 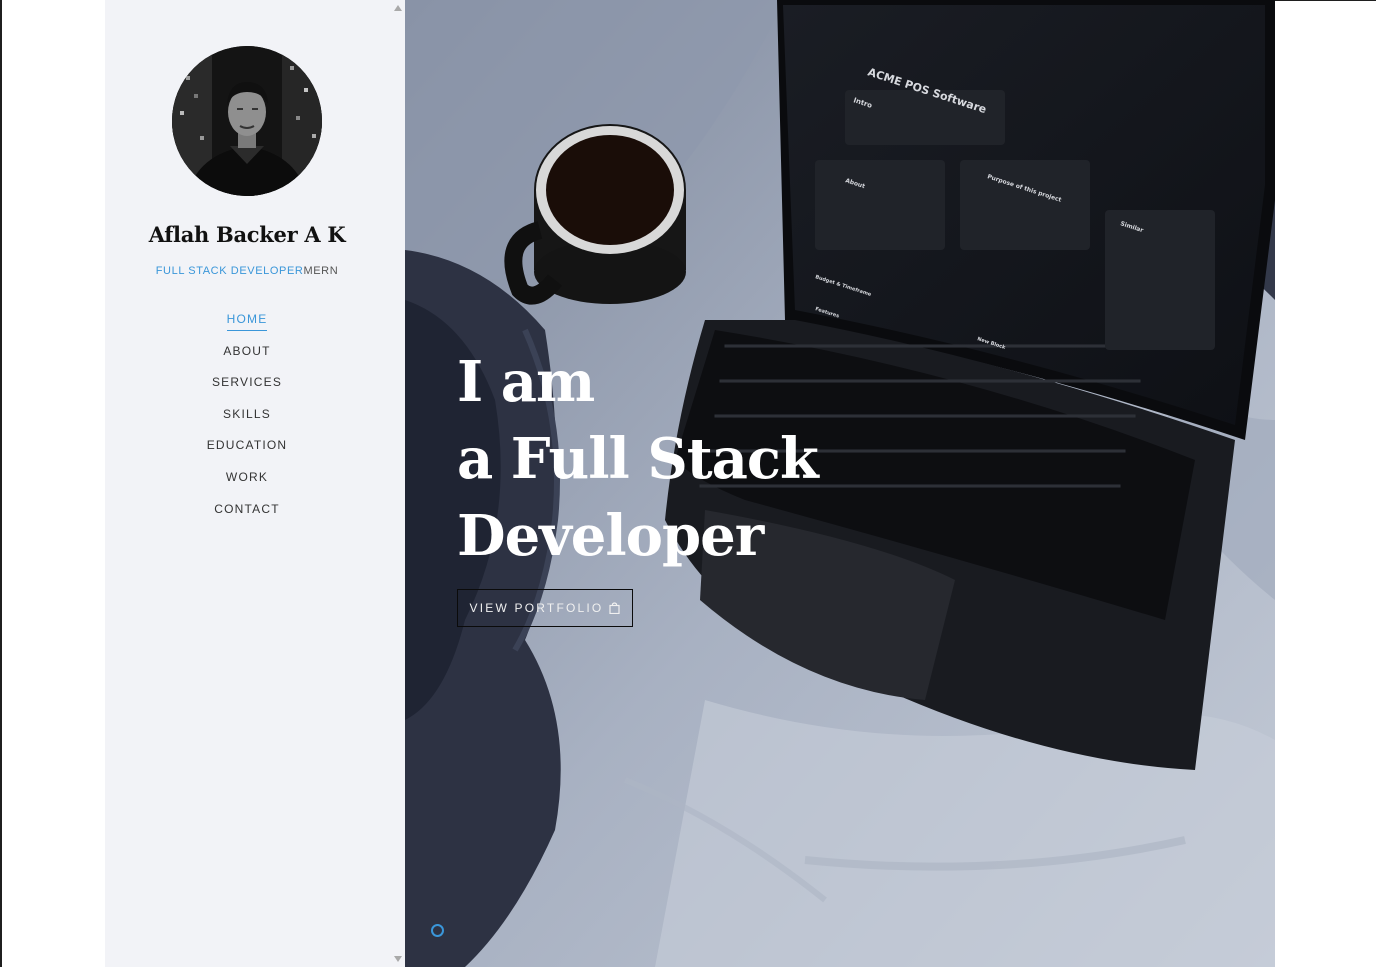 I want to click on nav-item-skills: SKILLS, so click(x=247, y=421).